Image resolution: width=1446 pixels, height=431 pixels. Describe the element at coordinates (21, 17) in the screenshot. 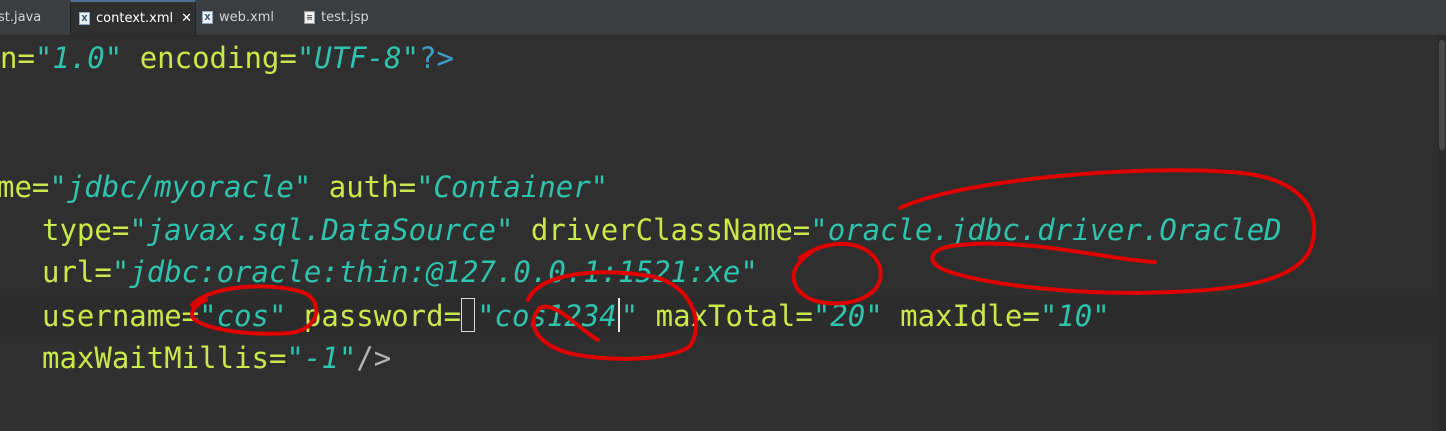

I see `tab-label: est.java` at that location.